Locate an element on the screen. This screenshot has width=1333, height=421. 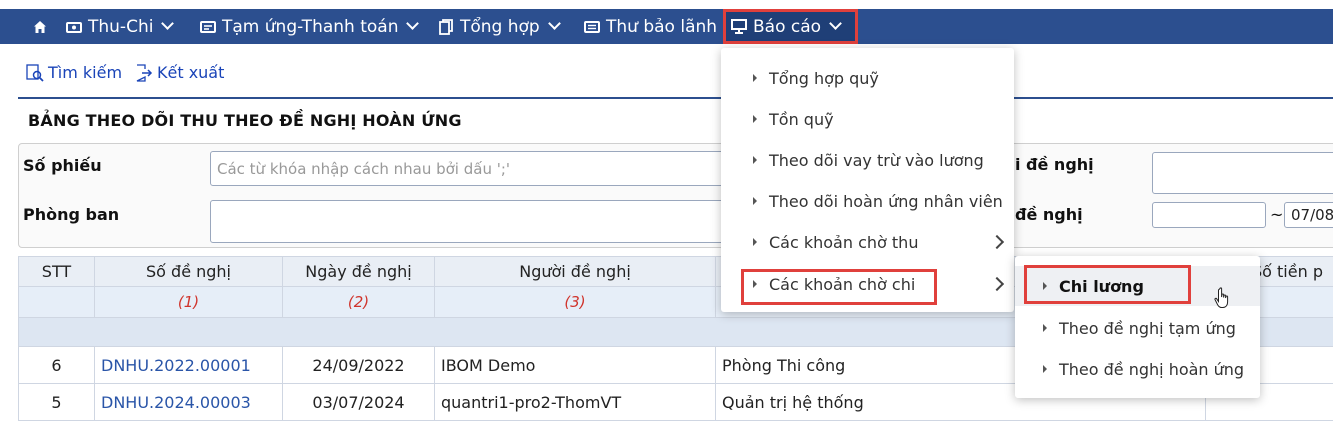
nav-label: Thư bảo lãnh is located at coordinates (661, 27).